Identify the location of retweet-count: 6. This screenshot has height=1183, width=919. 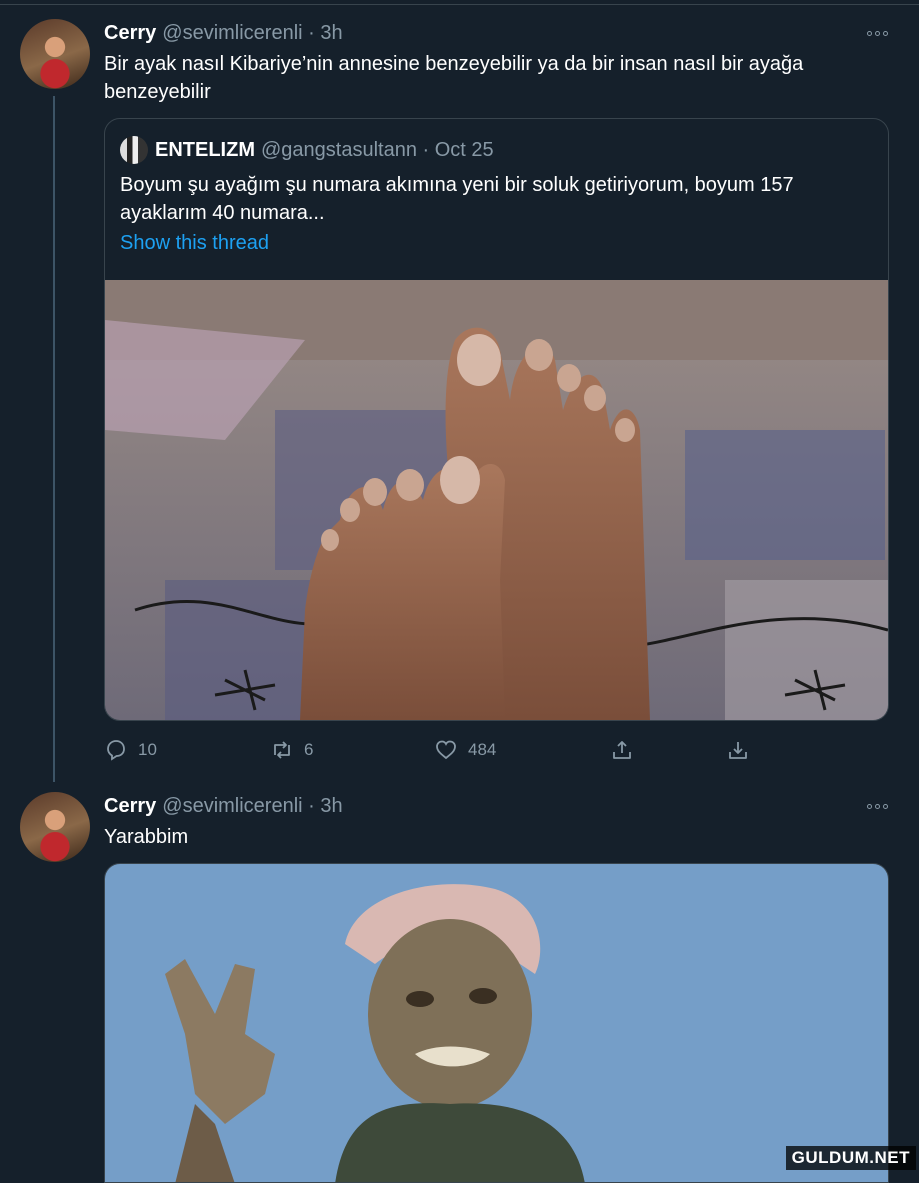
(309, 749).